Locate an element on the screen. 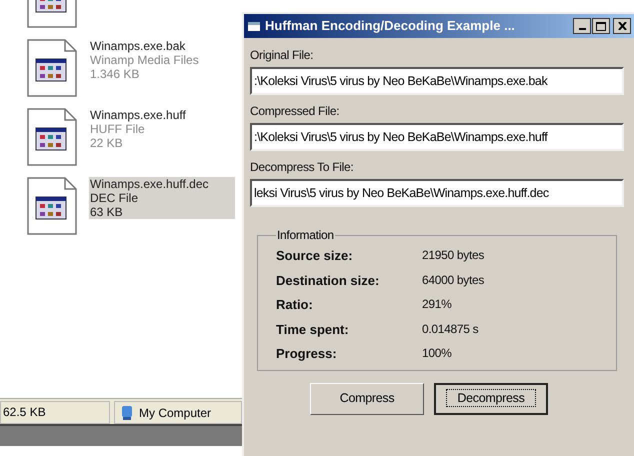  file-label: Winamps.exe.huff.dec DEC File 63 KB is located at coordinates (162, 198).